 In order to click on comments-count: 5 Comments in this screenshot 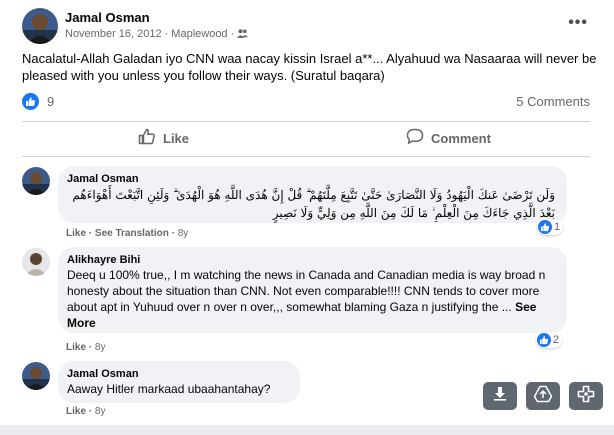, I will do `click(553, 101)`.